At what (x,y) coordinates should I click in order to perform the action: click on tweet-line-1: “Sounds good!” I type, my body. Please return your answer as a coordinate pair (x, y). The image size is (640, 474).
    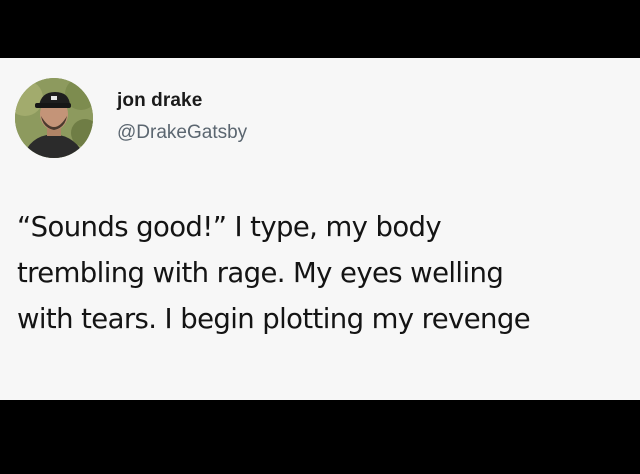
    Looking at the image, I should click on (229, 227).